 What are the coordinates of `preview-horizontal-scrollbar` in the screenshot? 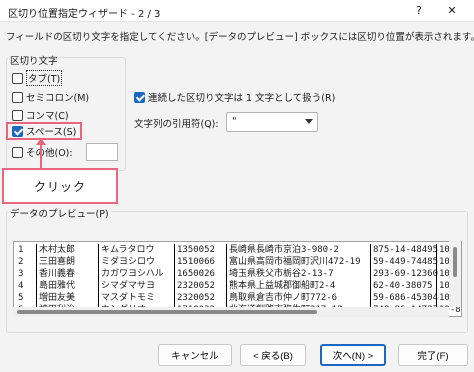 It's located at (231, 312).